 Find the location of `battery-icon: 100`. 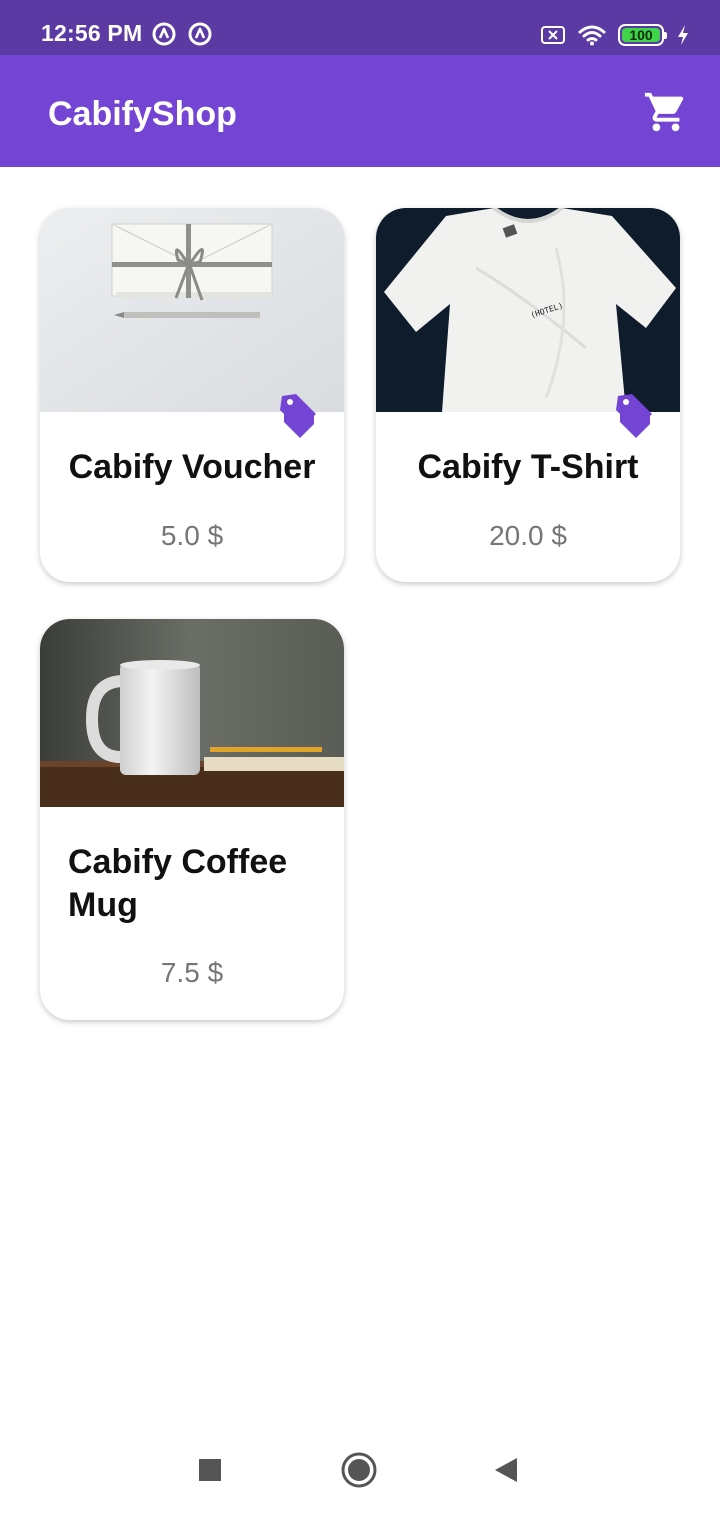

battery-icon: 100 is located at coordinates (642, 35).